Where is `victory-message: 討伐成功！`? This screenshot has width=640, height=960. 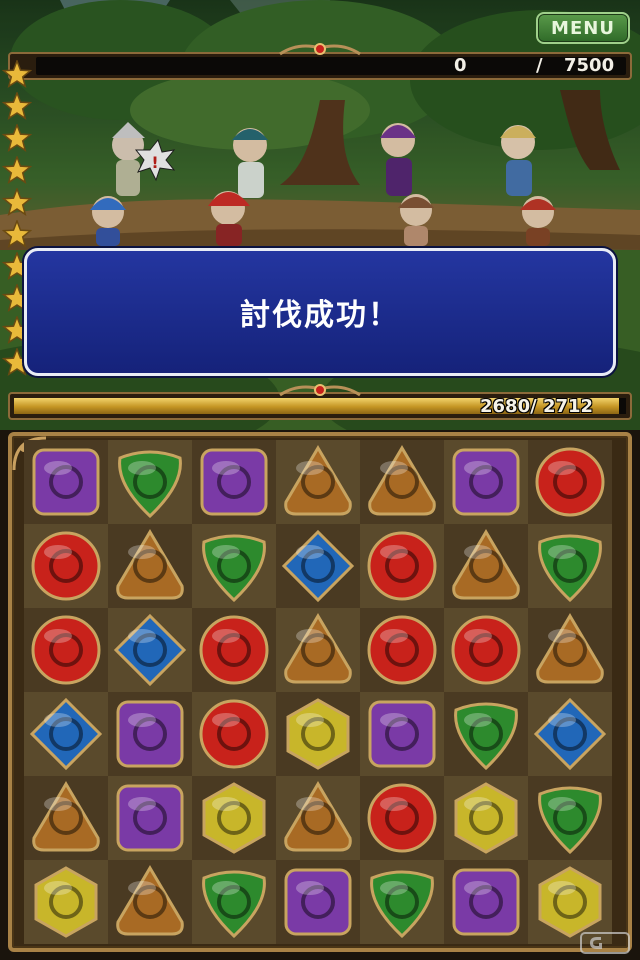
victory-message: 討伐成功！ is located at coordinates (320, 315).